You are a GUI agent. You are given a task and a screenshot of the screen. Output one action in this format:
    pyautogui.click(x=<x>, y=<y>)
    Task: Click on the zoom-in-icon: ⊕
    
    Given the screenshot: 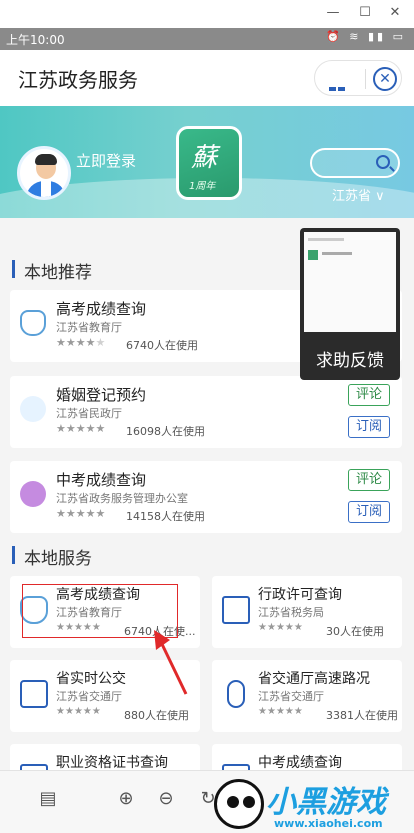 What is the action you would take?
    pyautogui.click(x=126, y=799)
    